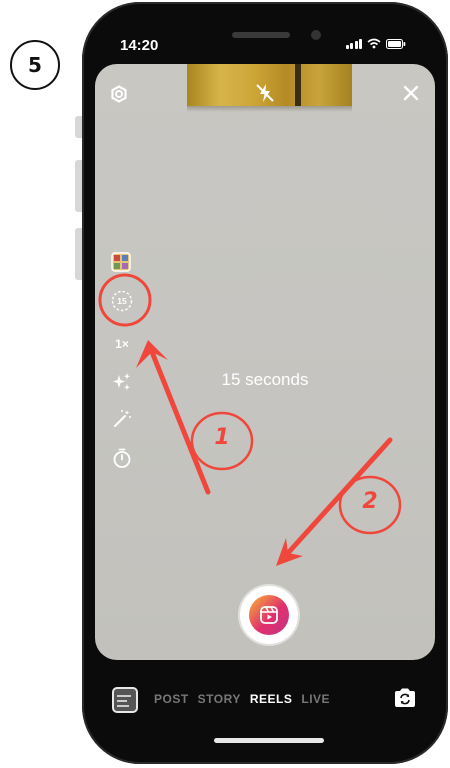 The height and width of the screenshot is (768, 450). Describe the element at coordinates (222, 437) in the screenshot. I see `callout-label-1: 1` at that location.